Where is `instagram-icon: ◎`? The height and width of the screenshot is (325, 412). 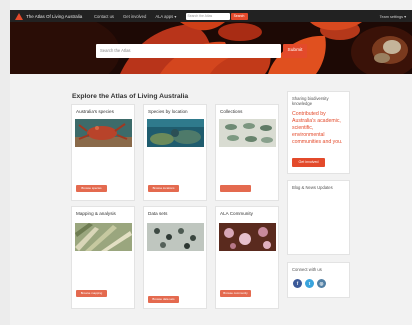 instagram-icon: ◎ is located at coordinates (321, 283).